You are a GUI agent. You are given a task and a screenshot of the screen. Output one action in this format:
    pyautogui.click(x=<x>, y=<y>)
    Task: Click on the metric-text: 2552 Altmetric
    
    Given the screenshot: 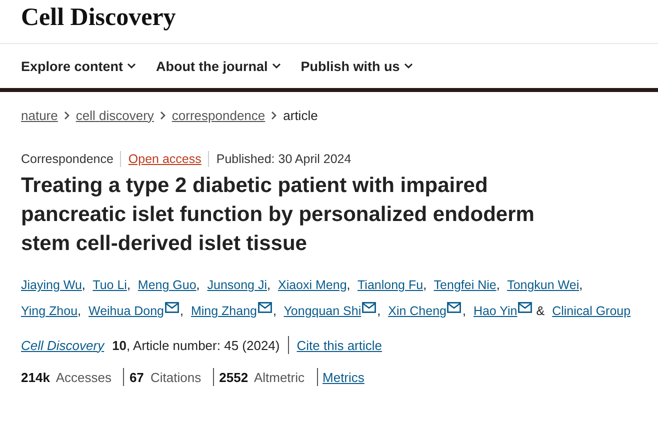 What is the action you would take?
    pyautogui.click(x=262, y=377)
    